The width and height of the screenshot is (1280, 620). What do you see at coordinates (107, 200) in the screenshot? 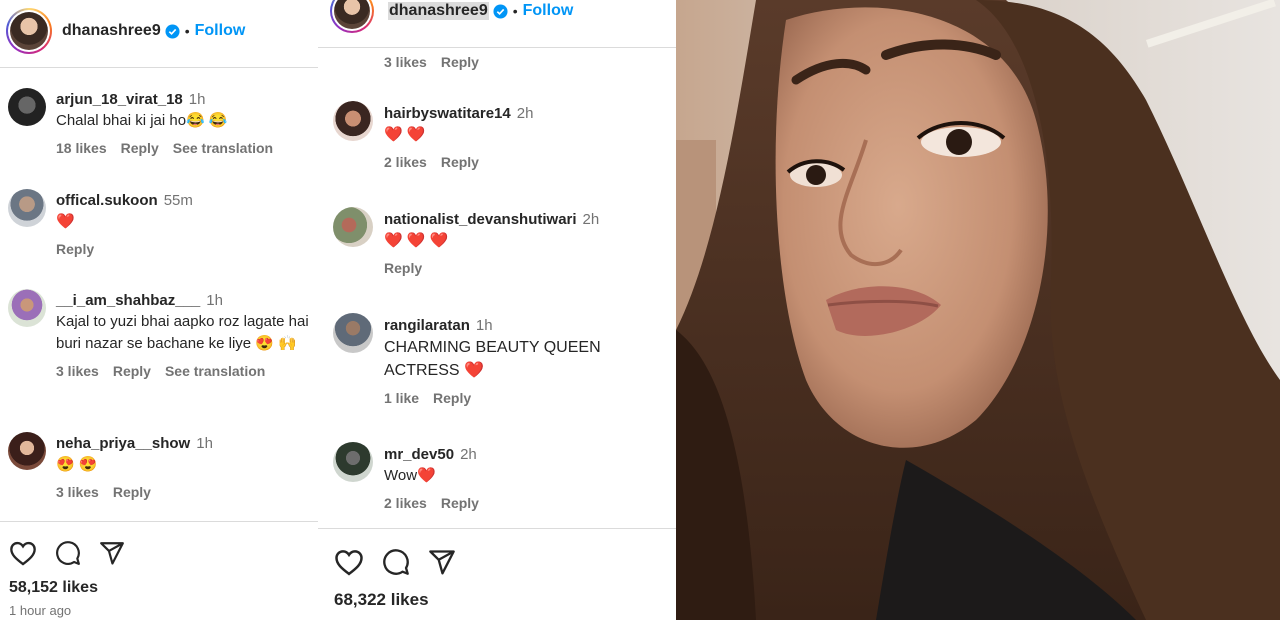
I see `comment-username: offical.sukoon` at bounding box center [107, 200].